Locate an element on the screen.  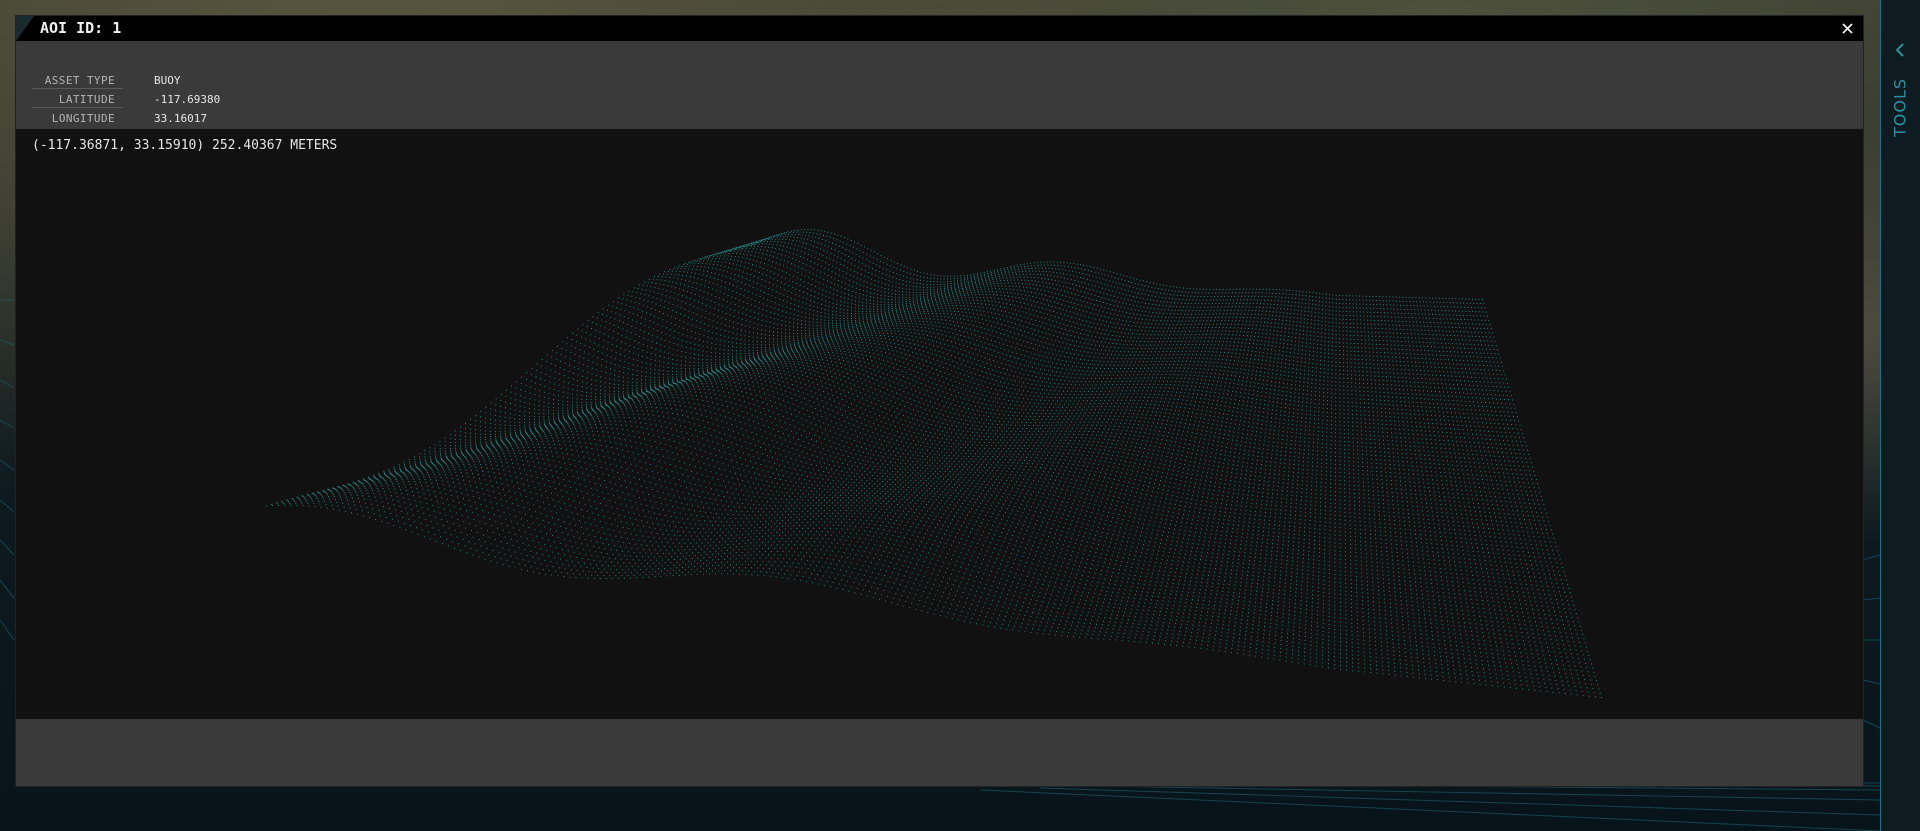
info-row-latitude: LATITUDE -117.69380 is located at coordinates (132, 100).